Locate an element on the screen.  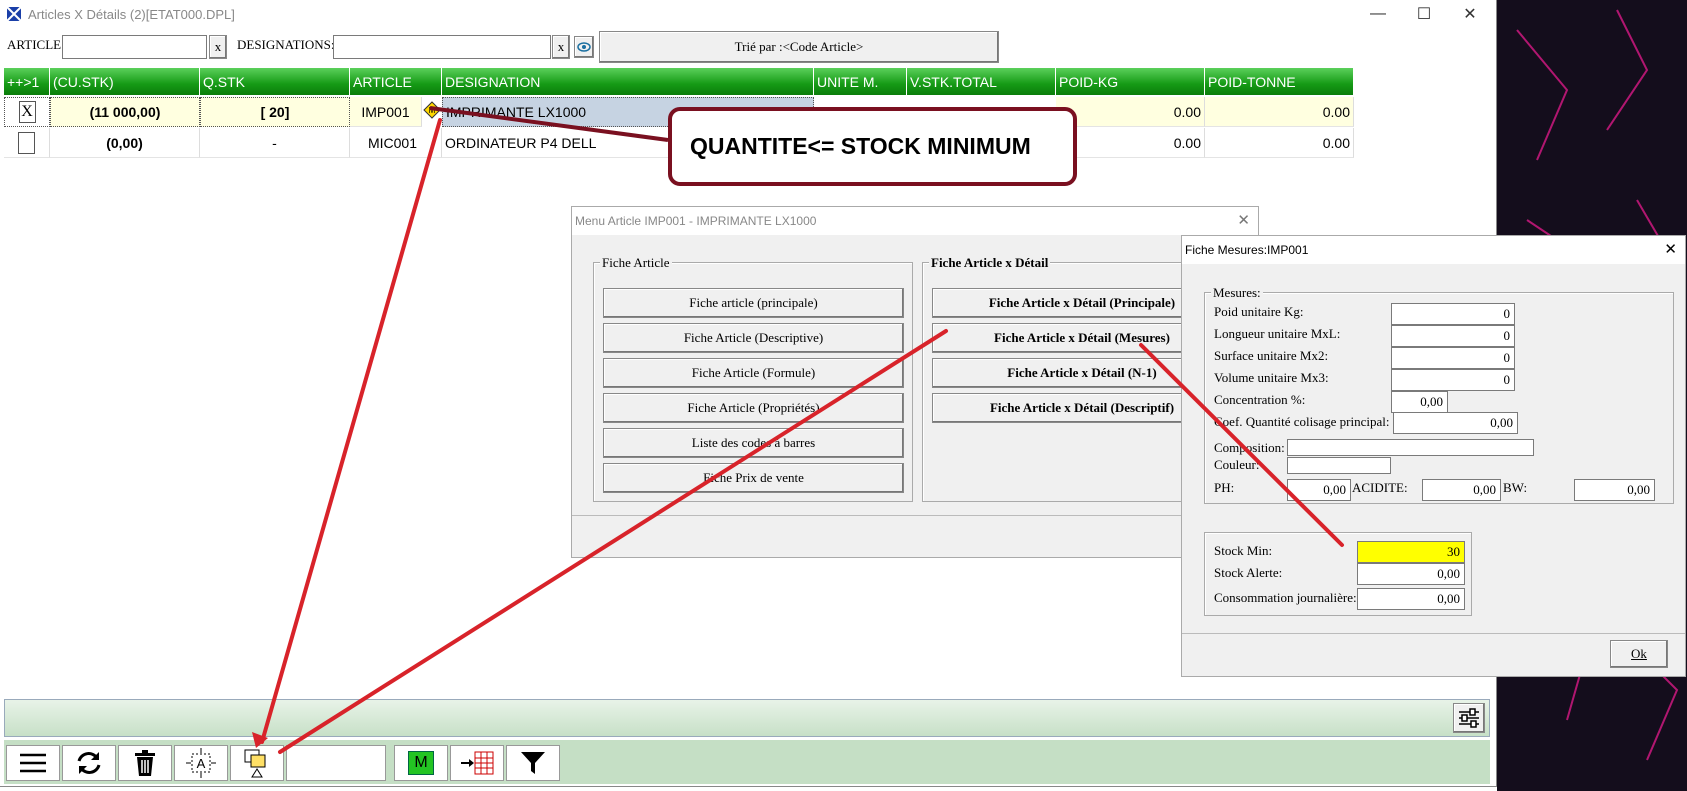
m-icon: M is located at coordinates (421, 763).